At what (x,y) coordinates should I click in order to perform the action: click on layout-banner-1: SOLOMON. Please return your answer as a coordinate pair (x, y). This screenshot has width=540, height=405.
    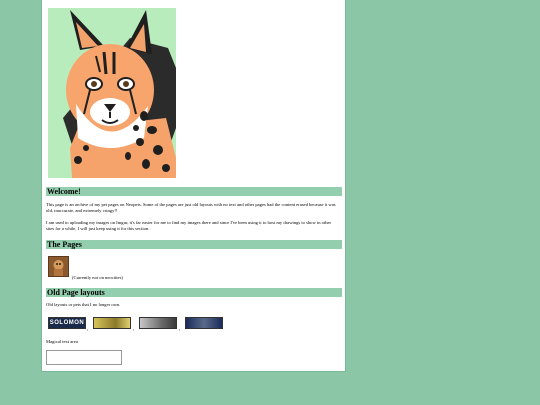
    Looking at the image, I should click on (67, 323).